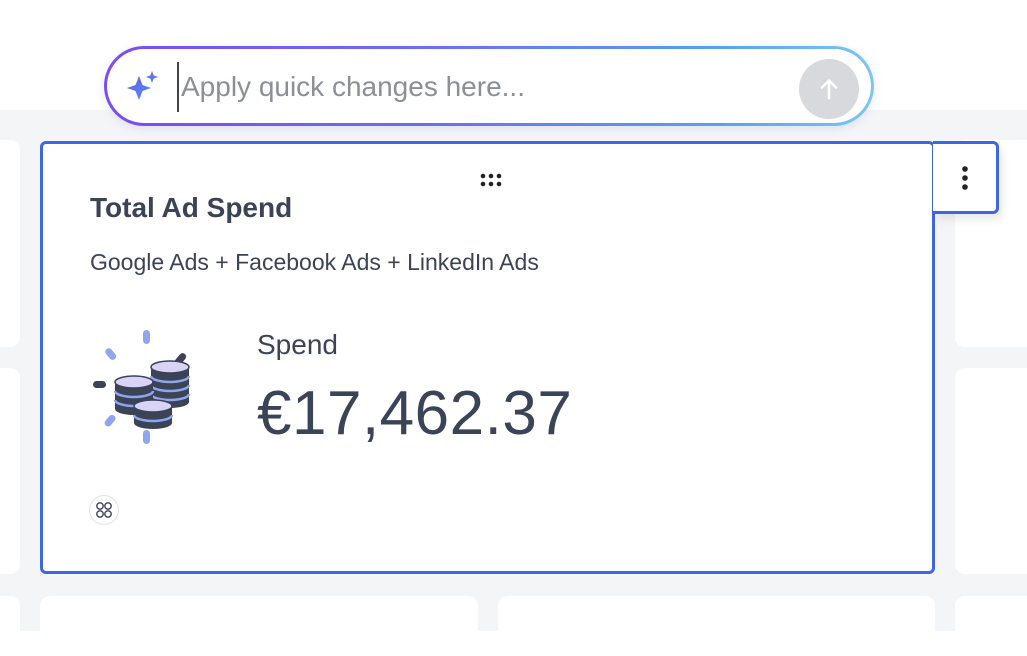 The image size is (1027, 656). Describe the element at coordinates (491, 180) in the screenshot. I see `drag-handle-icon` at that location.